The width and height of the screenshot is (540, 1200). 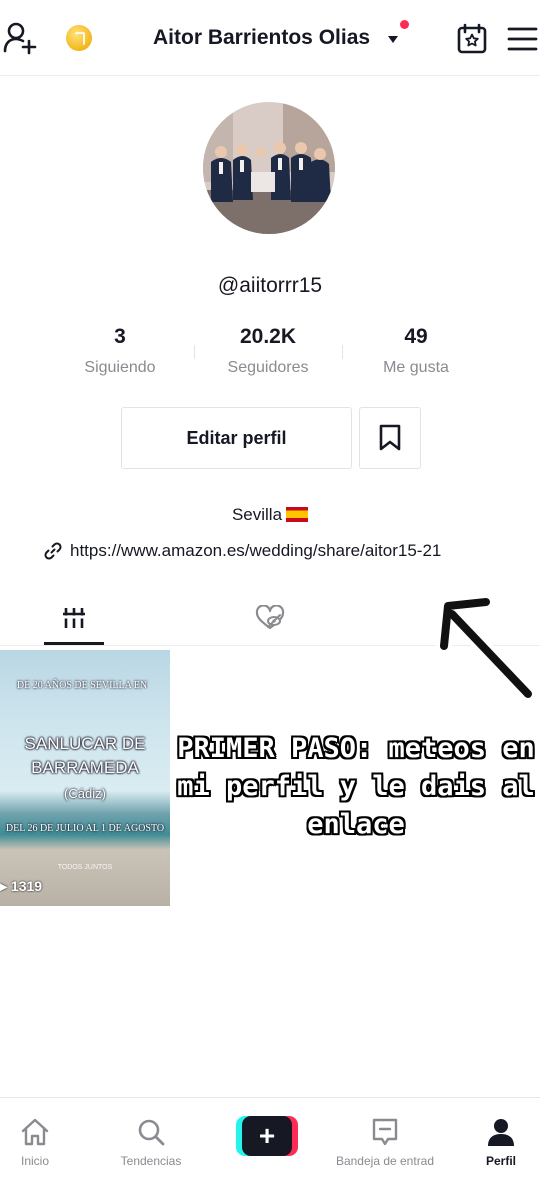 I want to click on active-tab-indicator, so click(x=74, y=643).